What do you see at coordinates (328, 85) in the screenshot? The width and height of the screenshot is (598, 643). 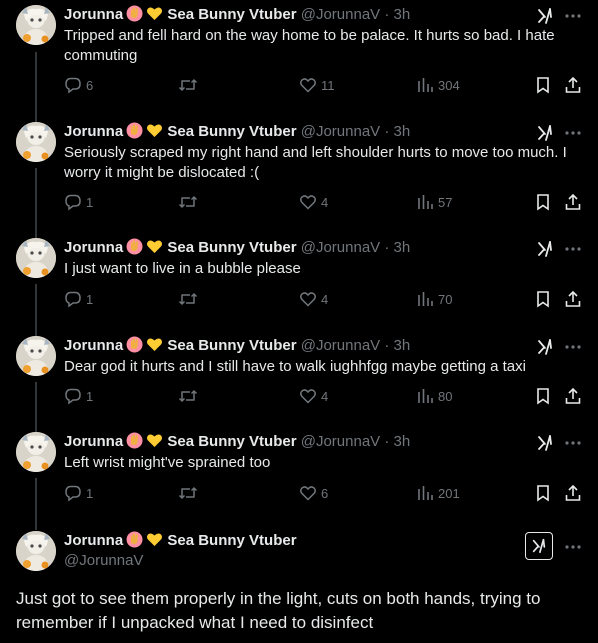 I see `like-count: 11` at bounding box center [328, 85].